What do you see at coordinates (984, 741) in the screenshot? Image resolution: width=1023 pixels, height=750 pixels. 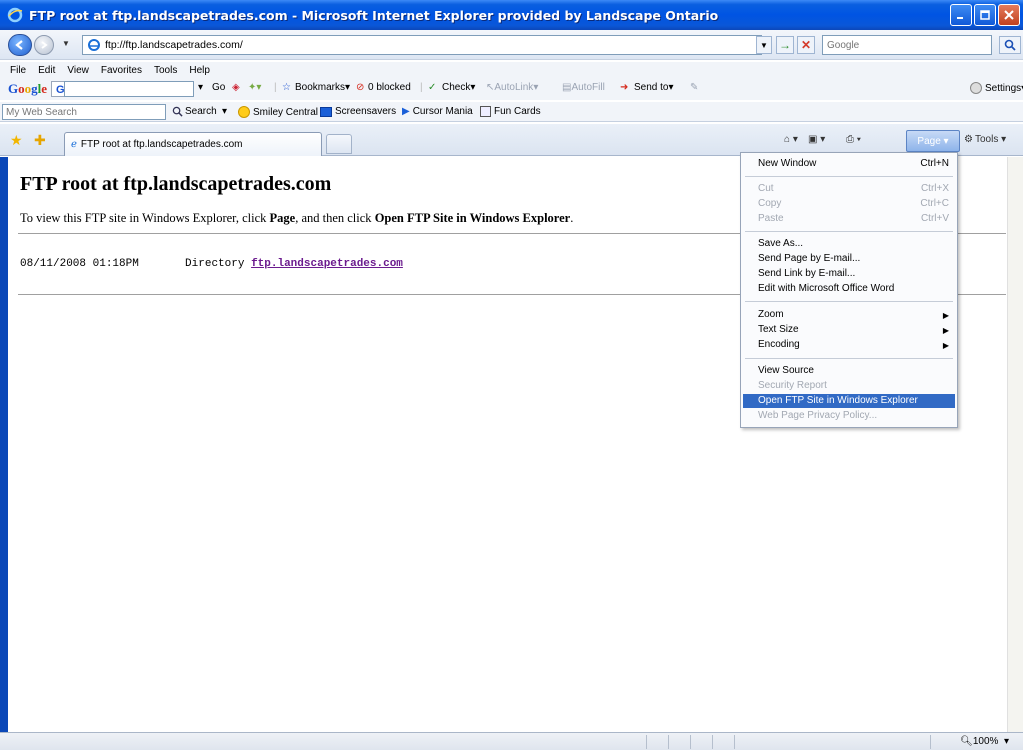 I see `zoom-level: 🔍︎100% ▾` at bounding box center [984, 741].